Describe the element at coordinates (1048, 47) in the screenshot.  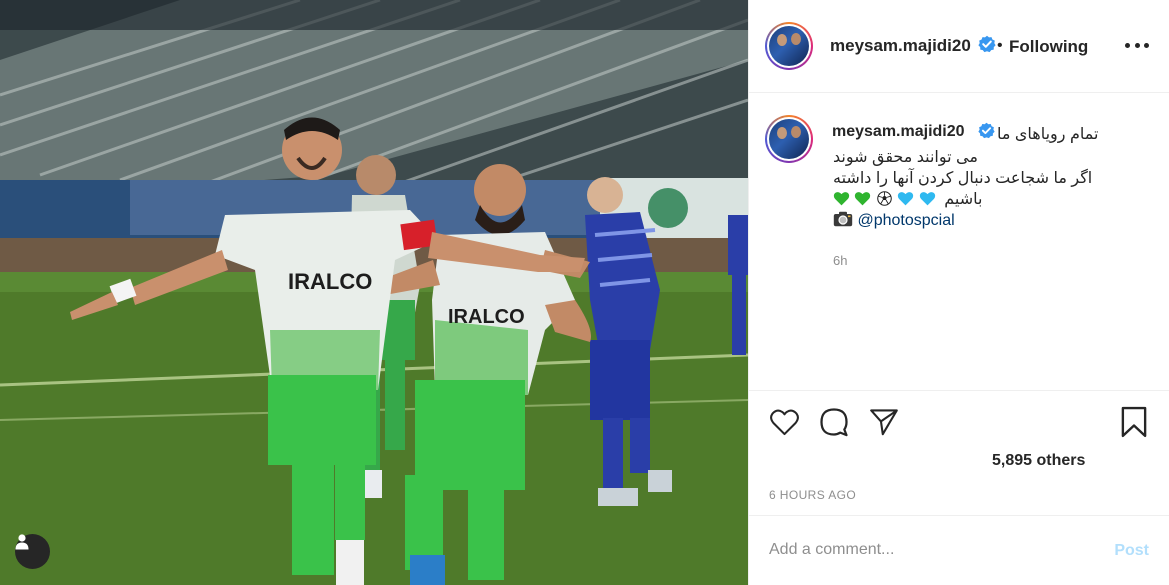
I see `following-button: Following` at that location.